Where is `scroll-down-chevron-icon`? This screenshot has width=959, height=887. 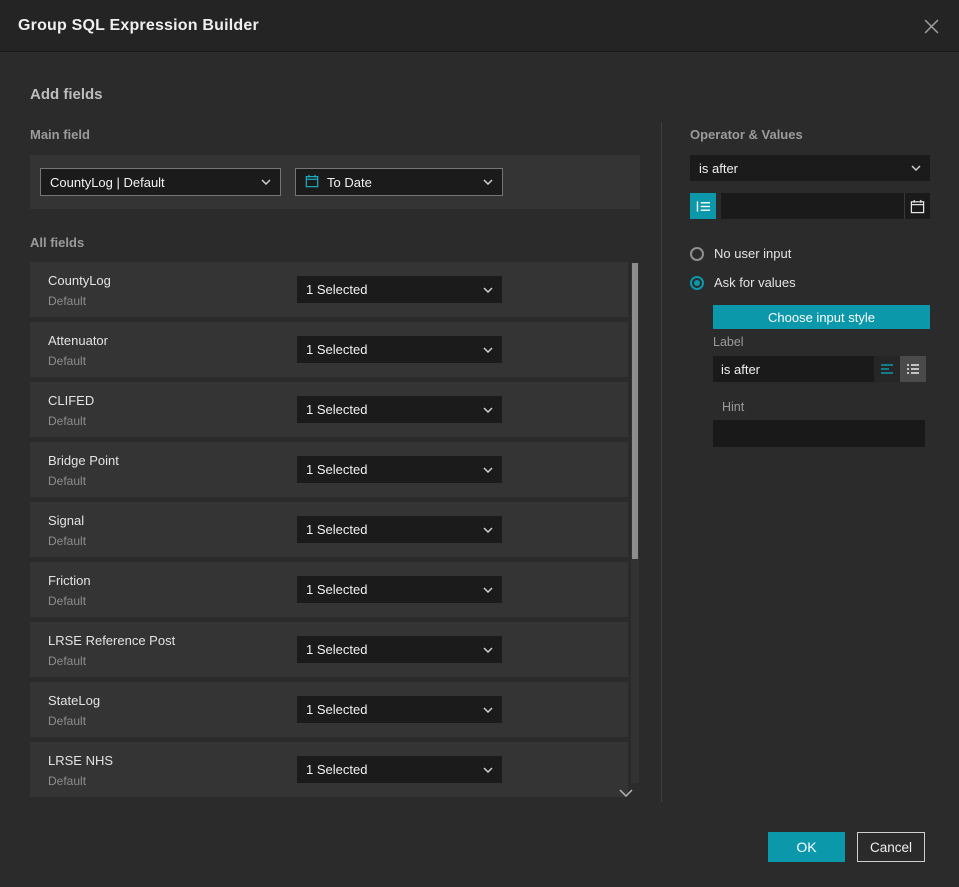
scroll-down-chevron-icon is located at coordinates (626, 793).